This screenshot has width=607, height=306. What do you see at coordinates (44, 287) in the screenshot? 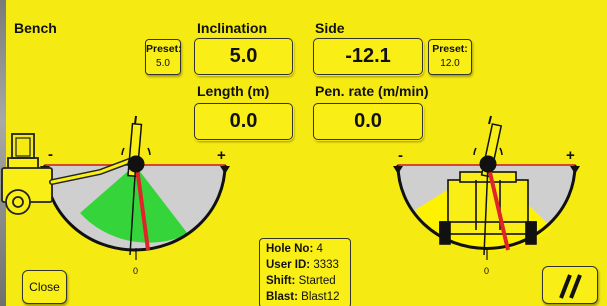
I see `close-button: Close` at bounding box center [44, 287].